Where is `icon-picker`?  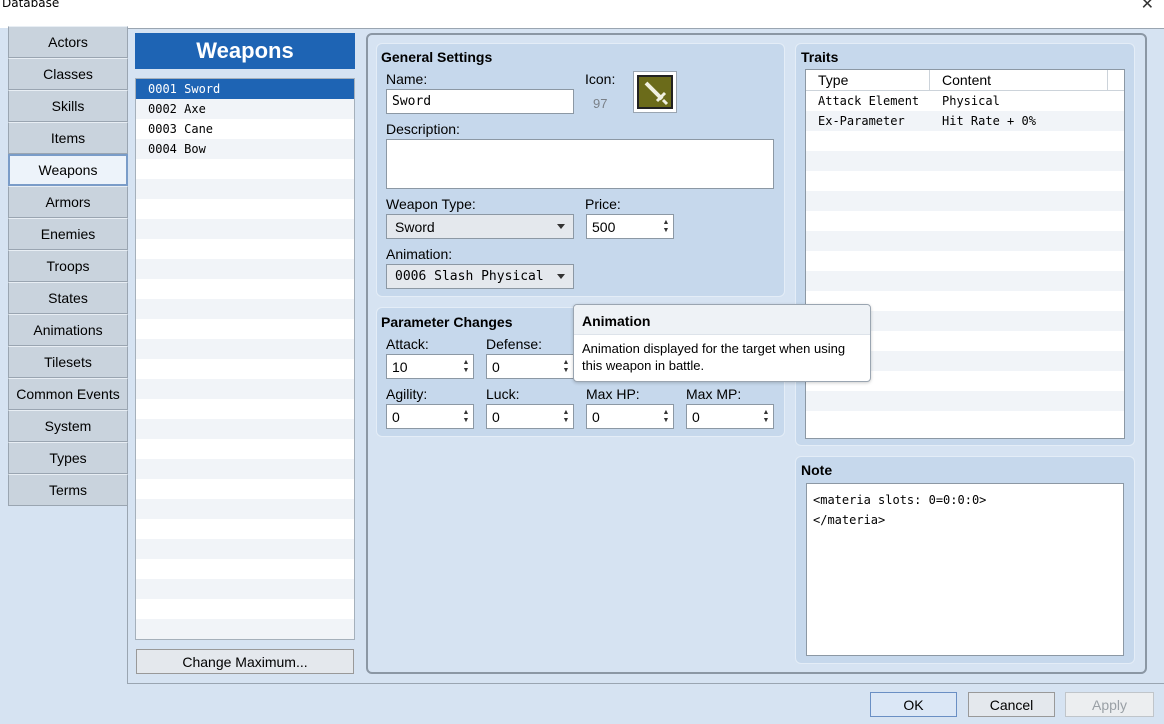
icon-picker is located at coordinates (655, 92).